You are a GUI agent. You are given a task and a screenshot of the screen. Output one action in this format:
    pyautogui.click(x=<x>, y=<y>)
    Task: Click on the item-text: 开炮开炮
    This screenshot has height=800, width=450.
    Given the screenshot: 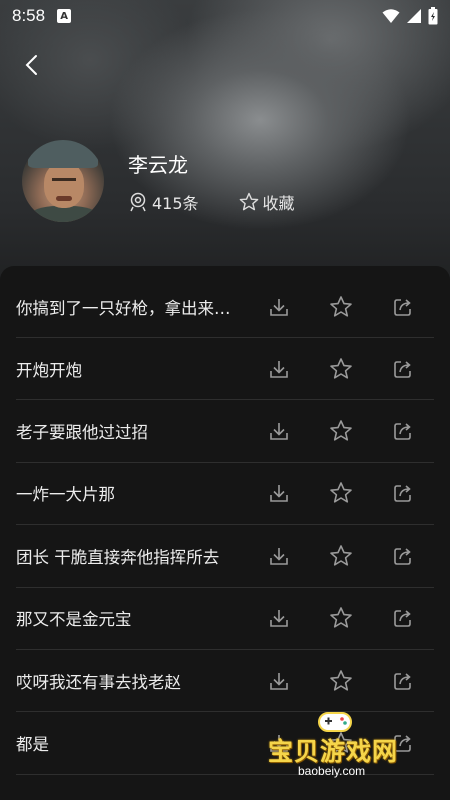 What is the action you would take?
    pyautogui.click(x=130, y=369)
    